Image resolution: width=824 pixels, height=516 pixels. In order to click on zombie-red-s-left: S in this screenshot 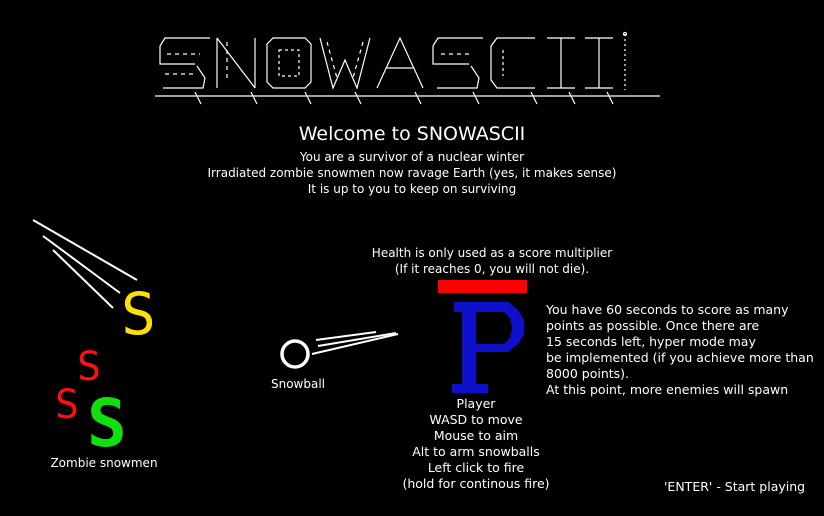, I will do `click(67, 405)`.